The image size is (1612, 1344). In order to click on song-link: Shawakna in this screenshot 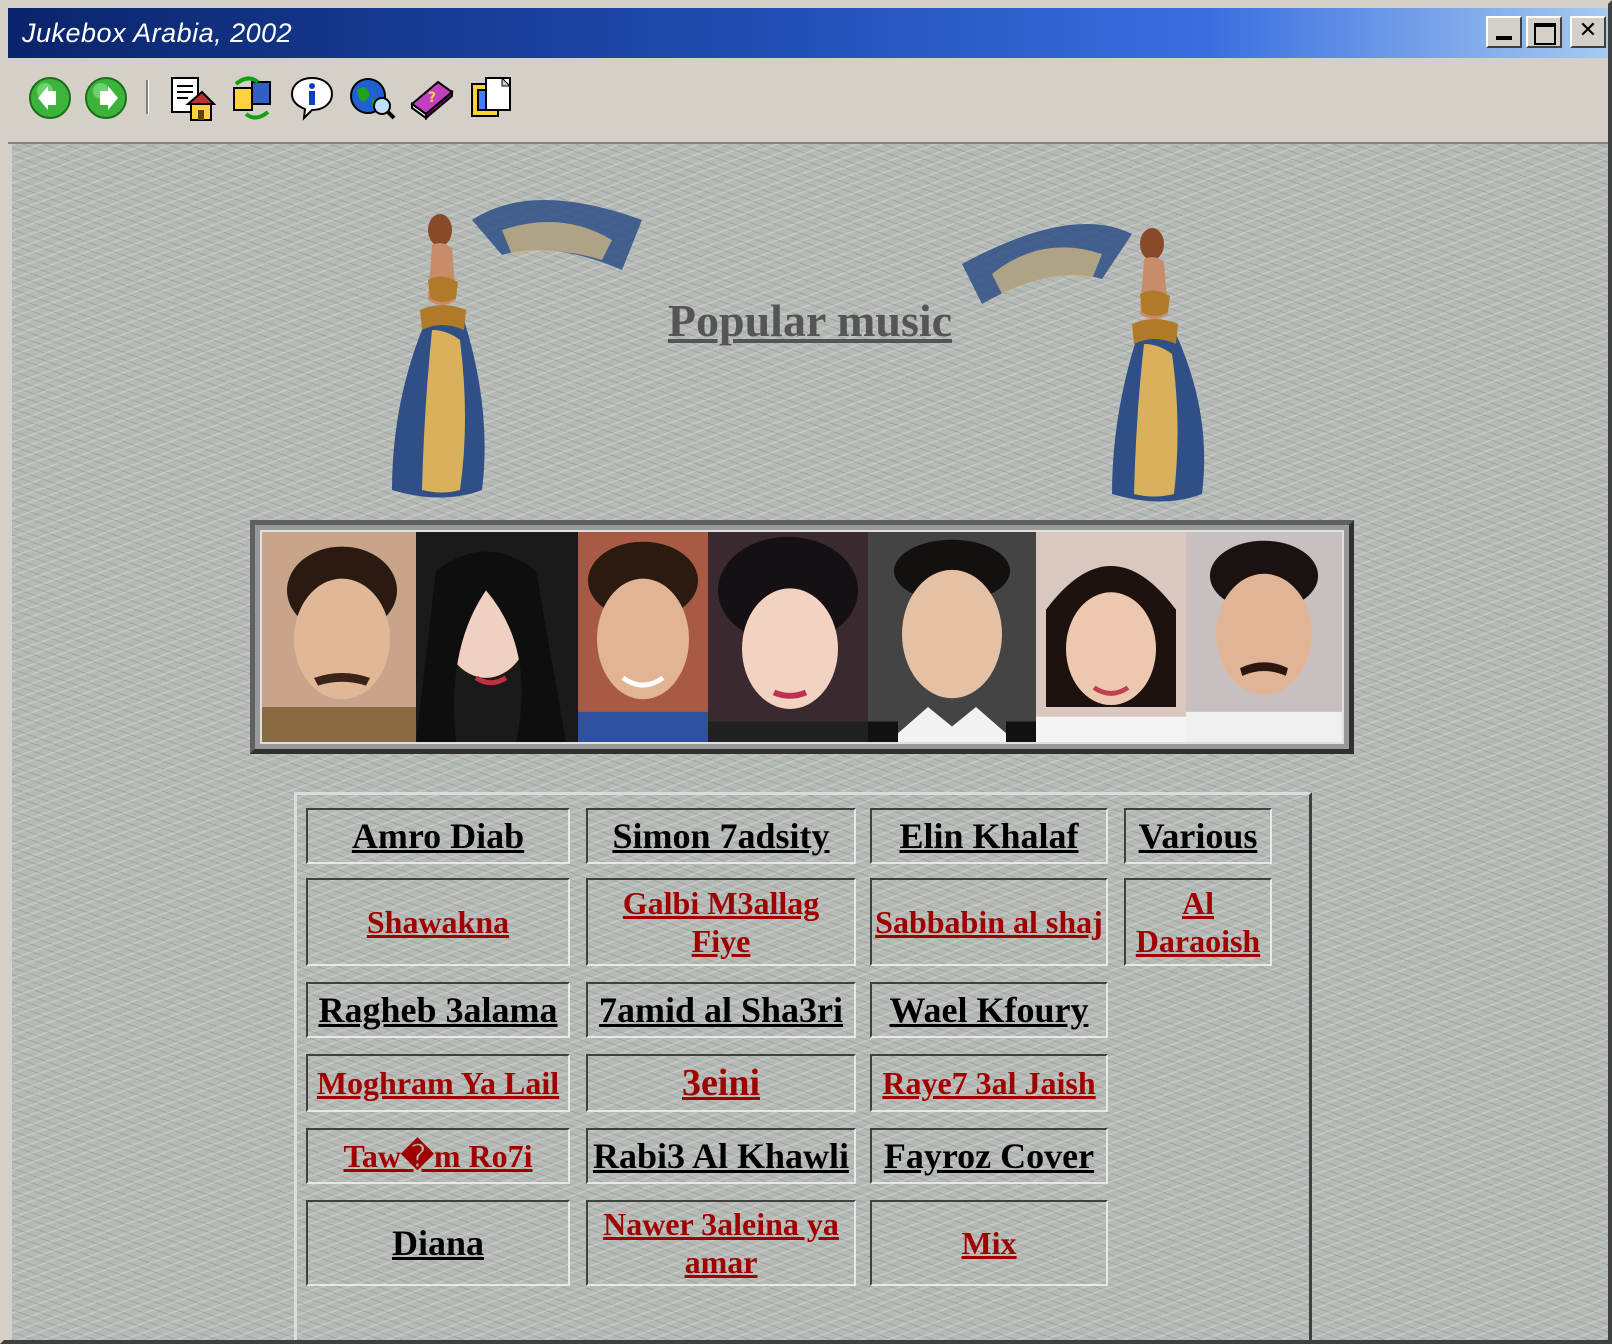, I will do `click(438, 922)`.